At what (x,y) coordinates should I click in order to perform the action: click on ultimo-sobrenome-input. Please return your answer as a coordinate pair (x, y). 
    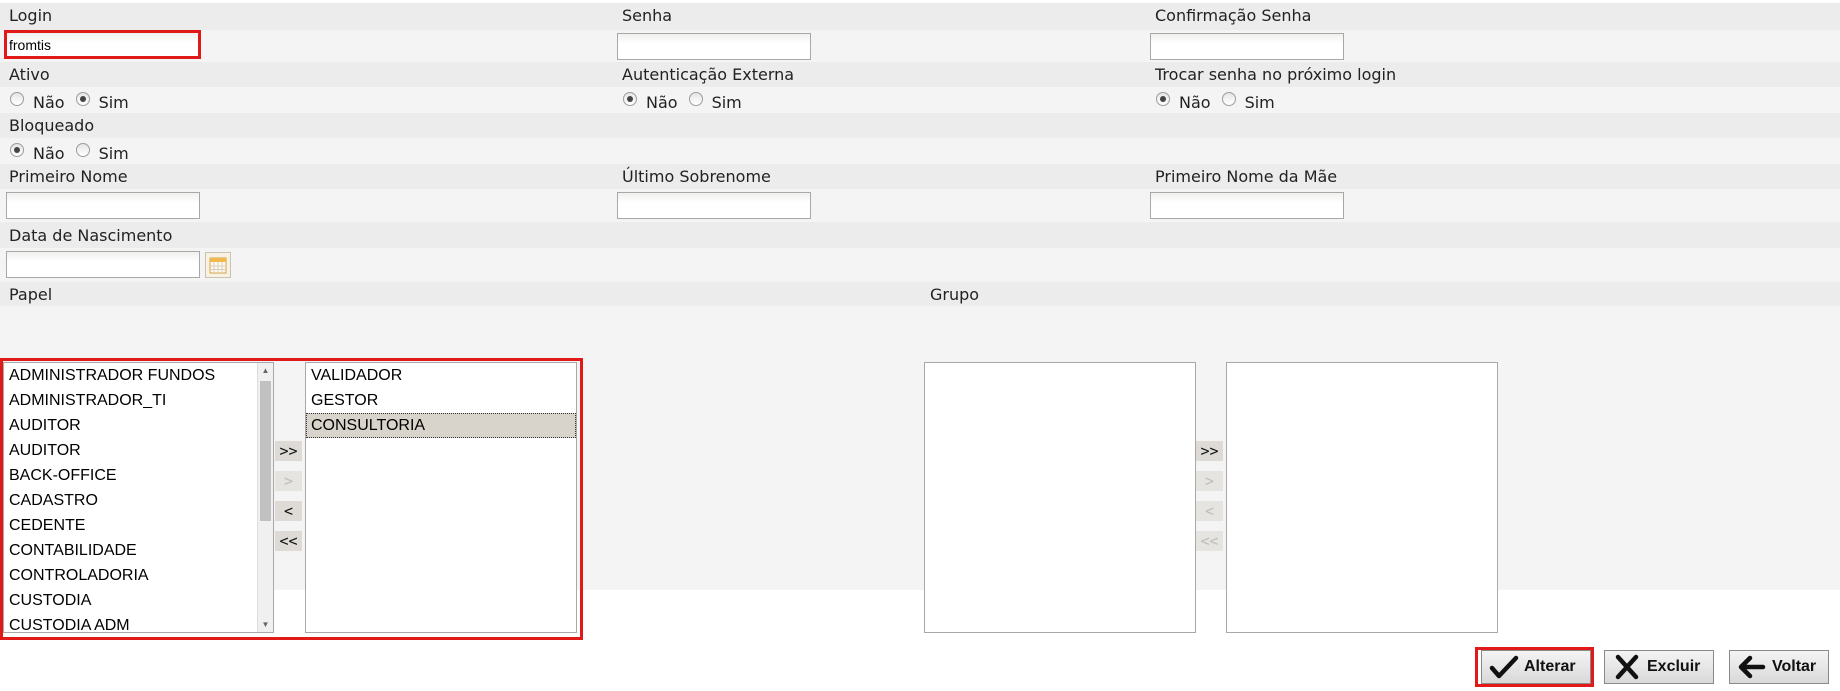
    Looking at the image, I should click on (714, 205).